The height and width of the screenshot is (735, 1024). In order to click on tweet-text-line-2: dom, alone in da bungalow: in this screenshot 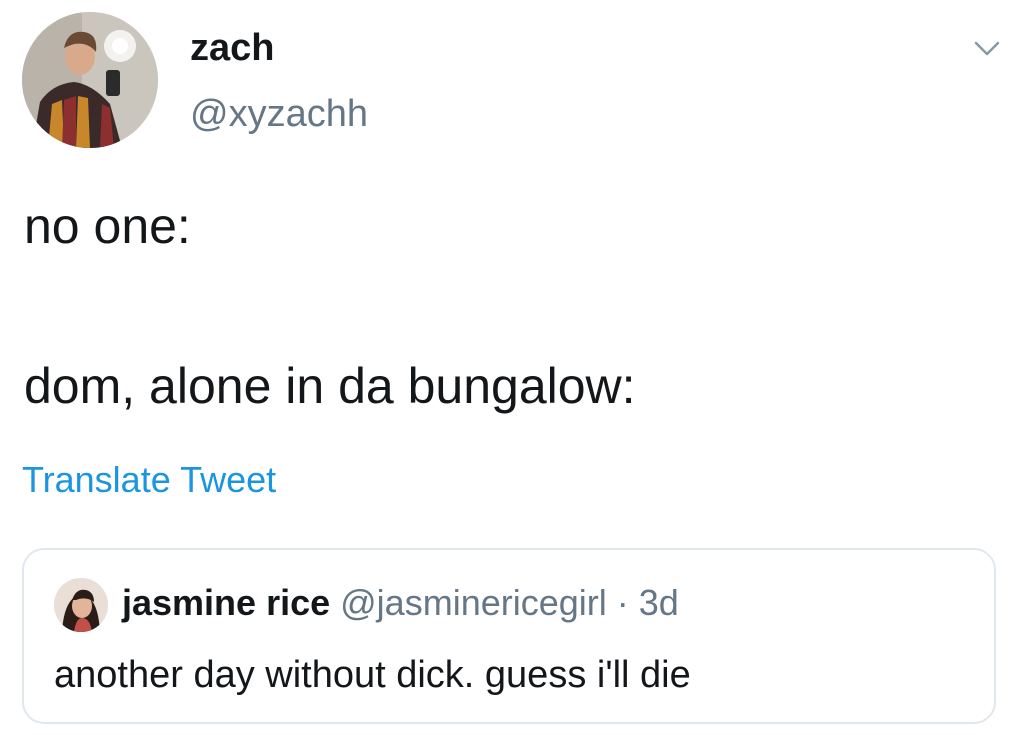, I will do `click(330, 386)`.